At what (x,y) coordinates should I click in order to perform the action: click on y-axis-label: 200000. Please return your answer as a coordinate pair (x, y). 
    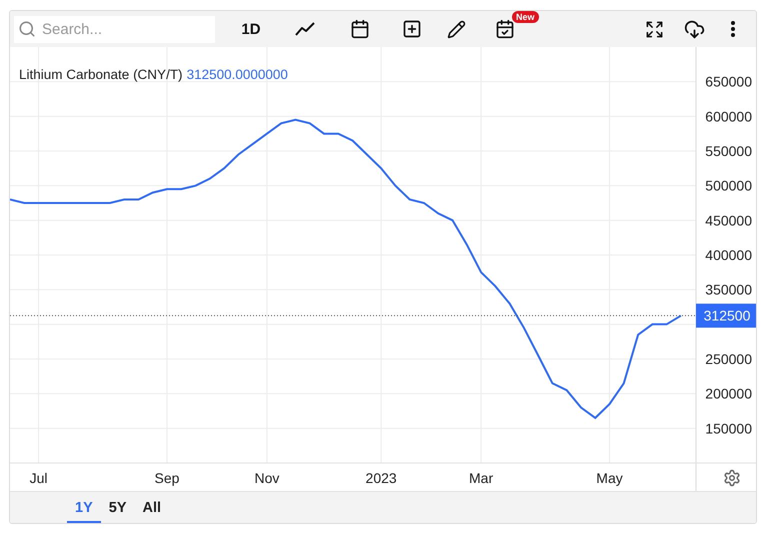
    Looking at the image, I should click on (728, 394).